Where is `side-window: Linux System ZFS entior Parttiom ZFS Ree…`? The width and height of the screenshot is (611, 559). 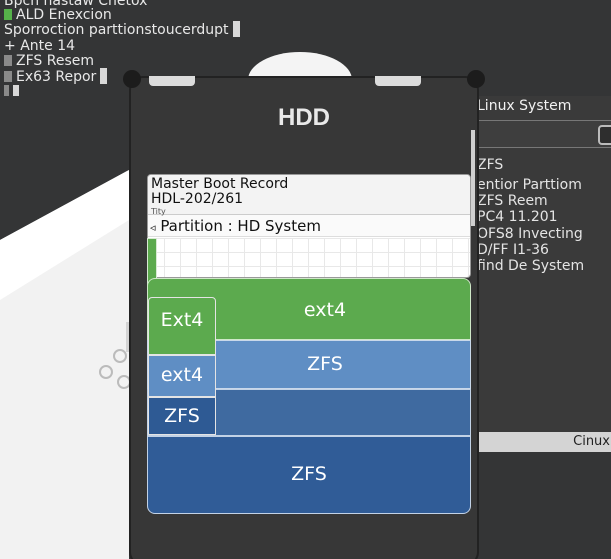
side-window: Linux System ZFS entior Parttiom ZFS Ree… is located at coordinates (541, 274).